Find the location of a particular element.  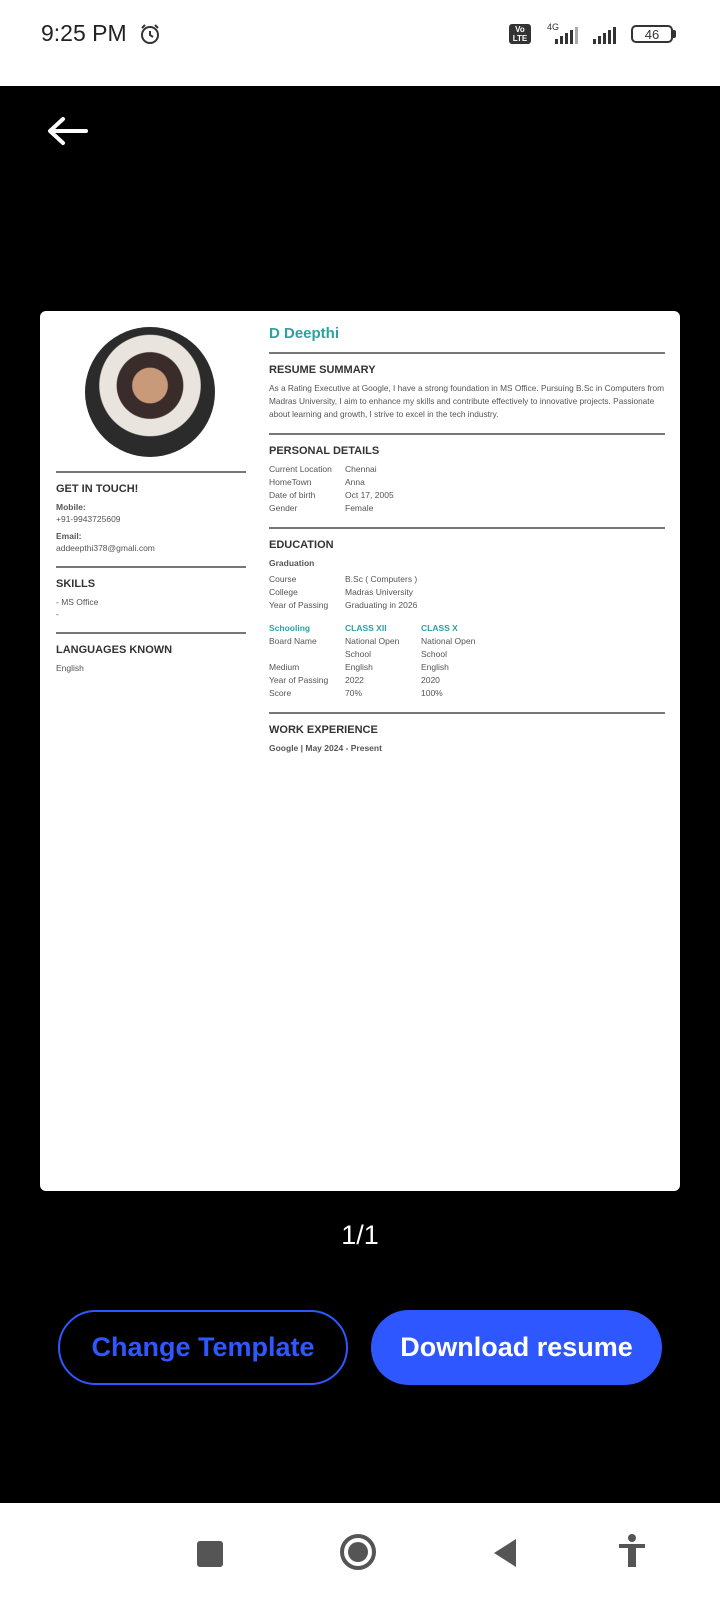

summary-title: RESUME SUMMARY is located at coordinates (322, 370).